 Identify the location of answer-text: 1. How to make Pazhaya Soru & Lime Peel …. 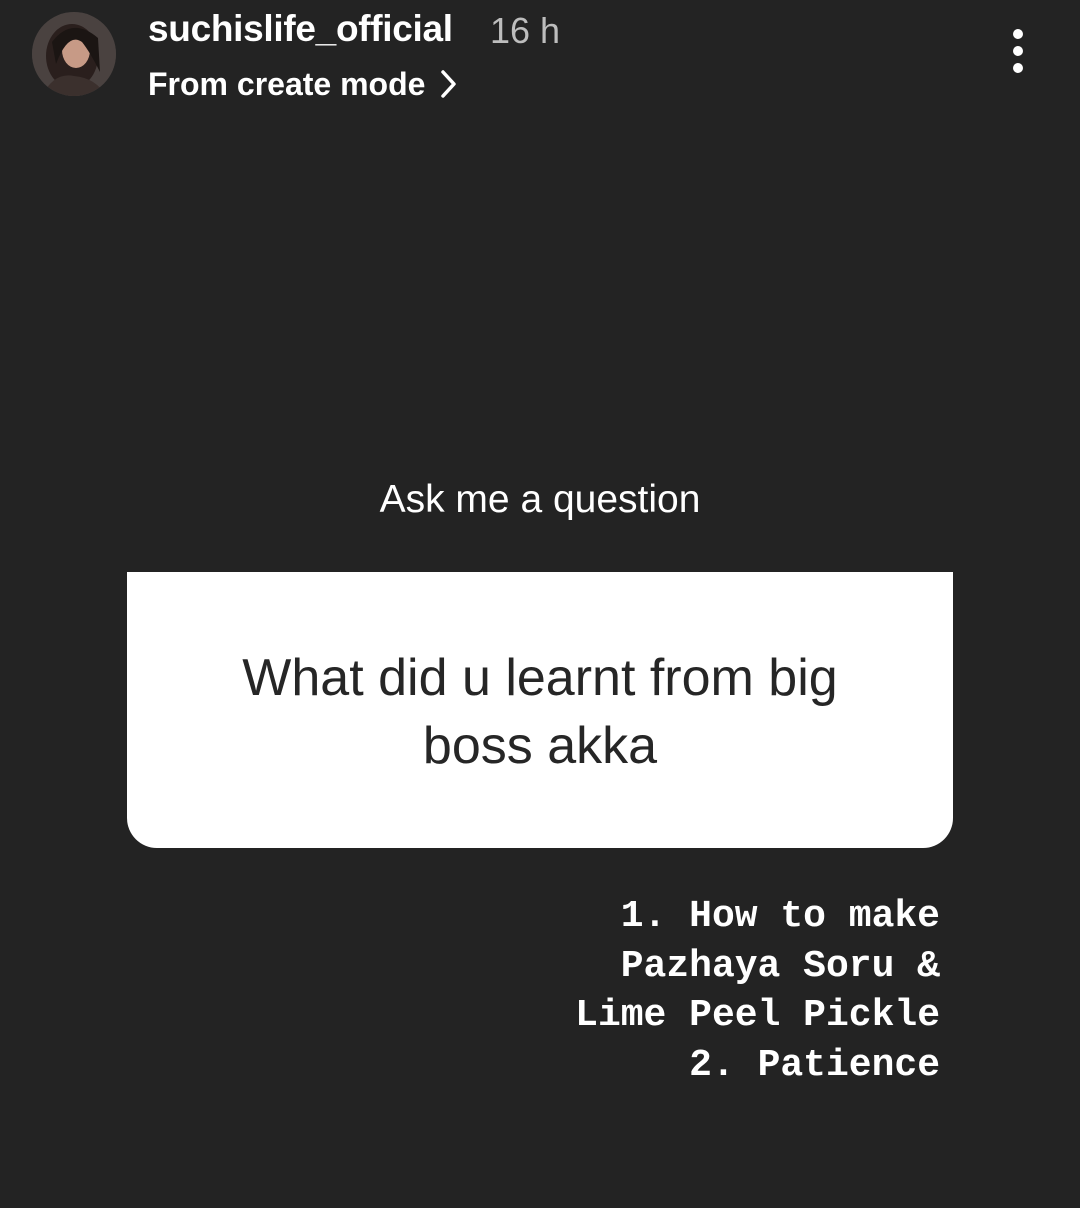
(680, 991).